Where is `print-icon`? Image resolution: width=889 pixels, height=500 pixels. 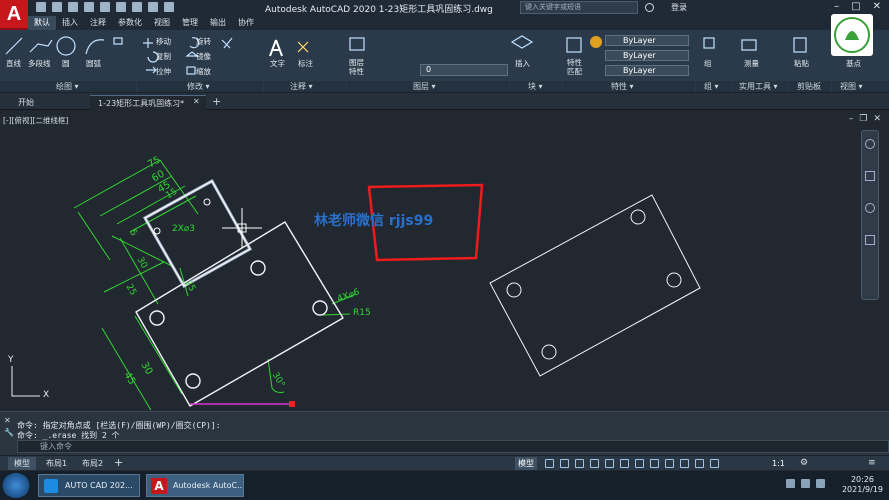 print-icon is located at coordinates (121, 7).